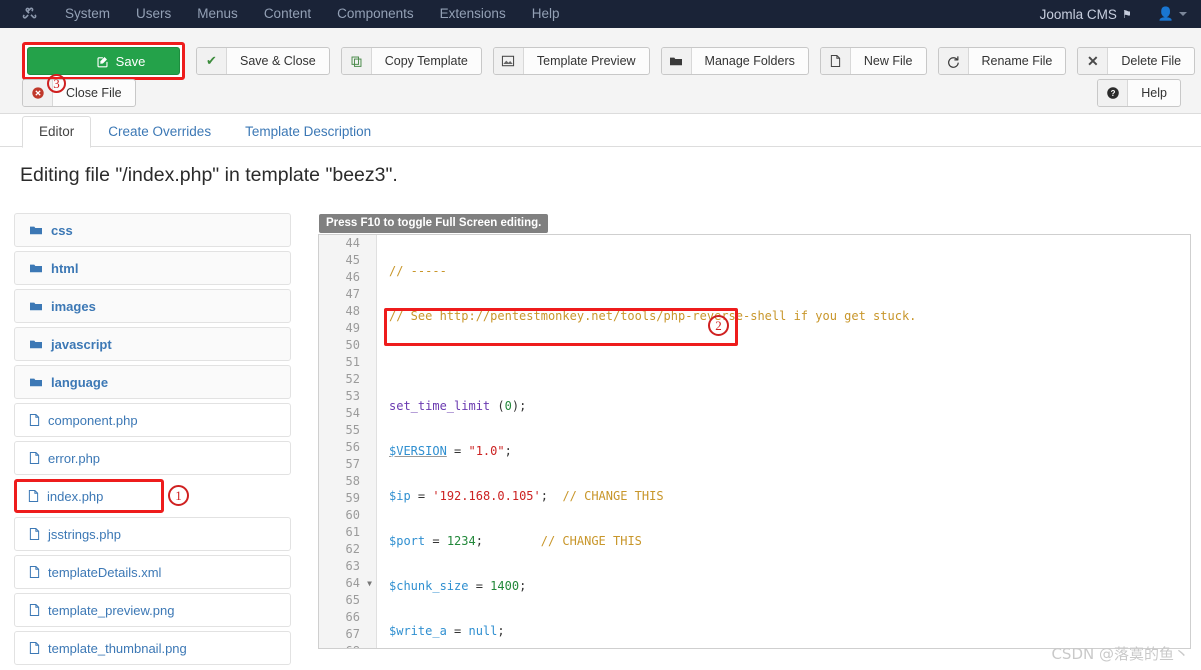 The width and height of the screenshot is (1201, 670). I want to click on file-list-item-css: css, so click(152, 230).